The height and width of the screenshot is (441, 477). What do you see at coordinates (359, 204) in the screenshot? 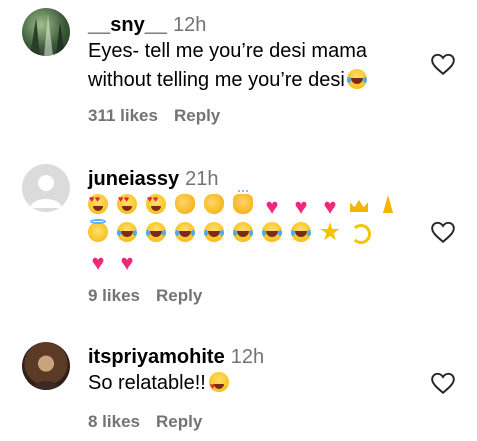
I see `crown-emoji-icon` at bounding box center [359, 204].